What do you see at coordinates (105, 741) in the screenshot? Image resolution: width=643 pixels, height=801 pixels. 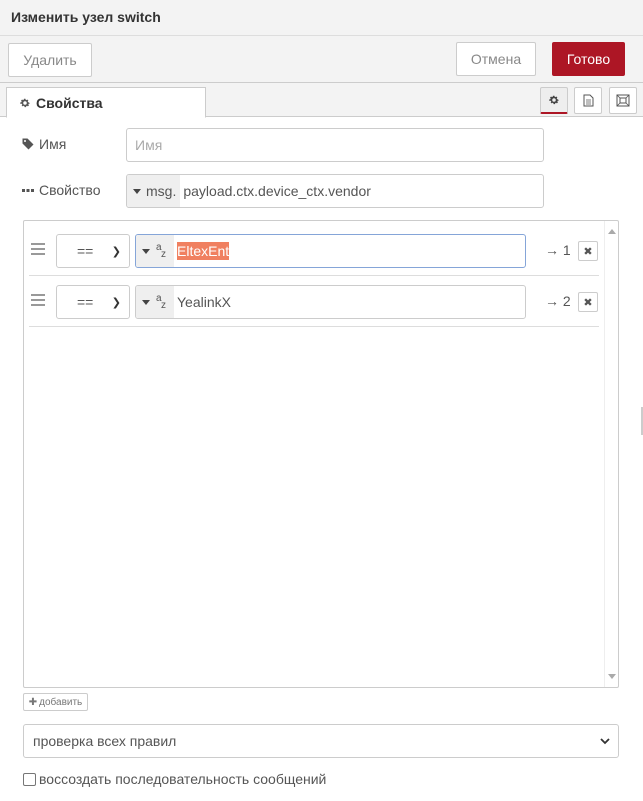 I see `check-mode-value: проверка всех правил` at bounding box center [105, 741].